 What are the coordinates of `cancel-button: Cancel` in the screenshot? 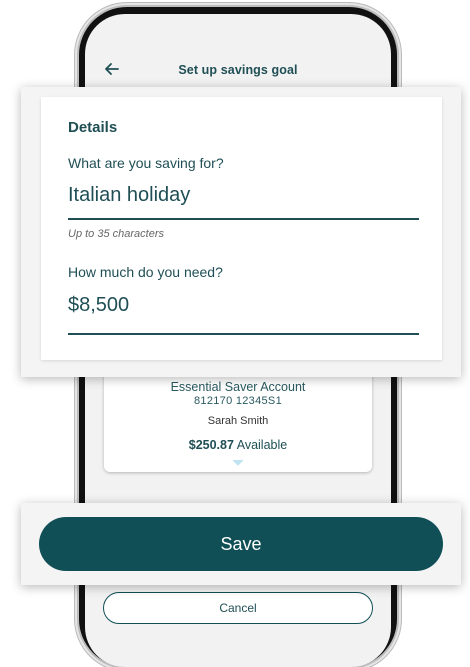 It's located at (238, 608).